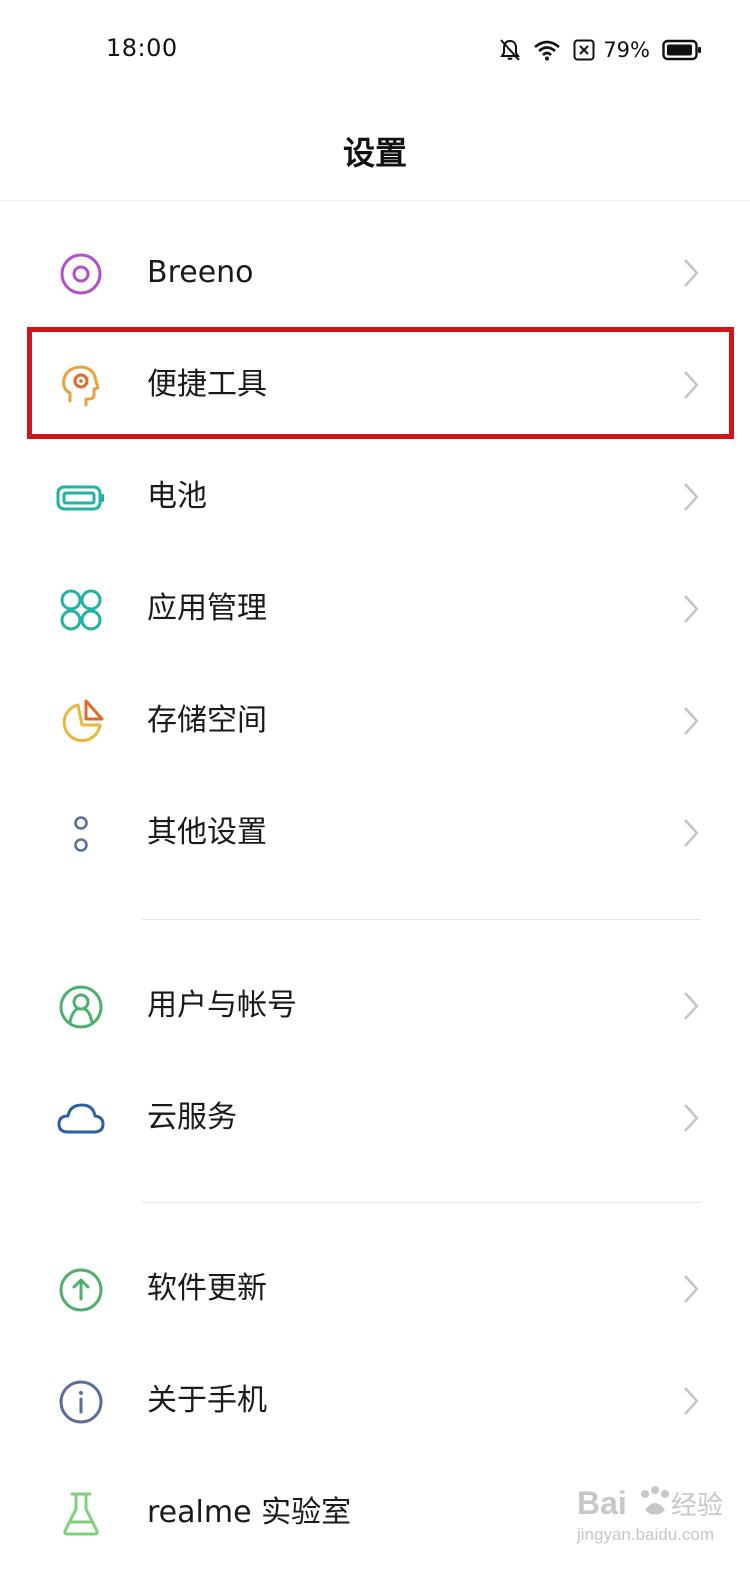  Describe the element at coordinates (375, 50) in the screenshot. I see `status-bar: 18:00 79%` at that location.